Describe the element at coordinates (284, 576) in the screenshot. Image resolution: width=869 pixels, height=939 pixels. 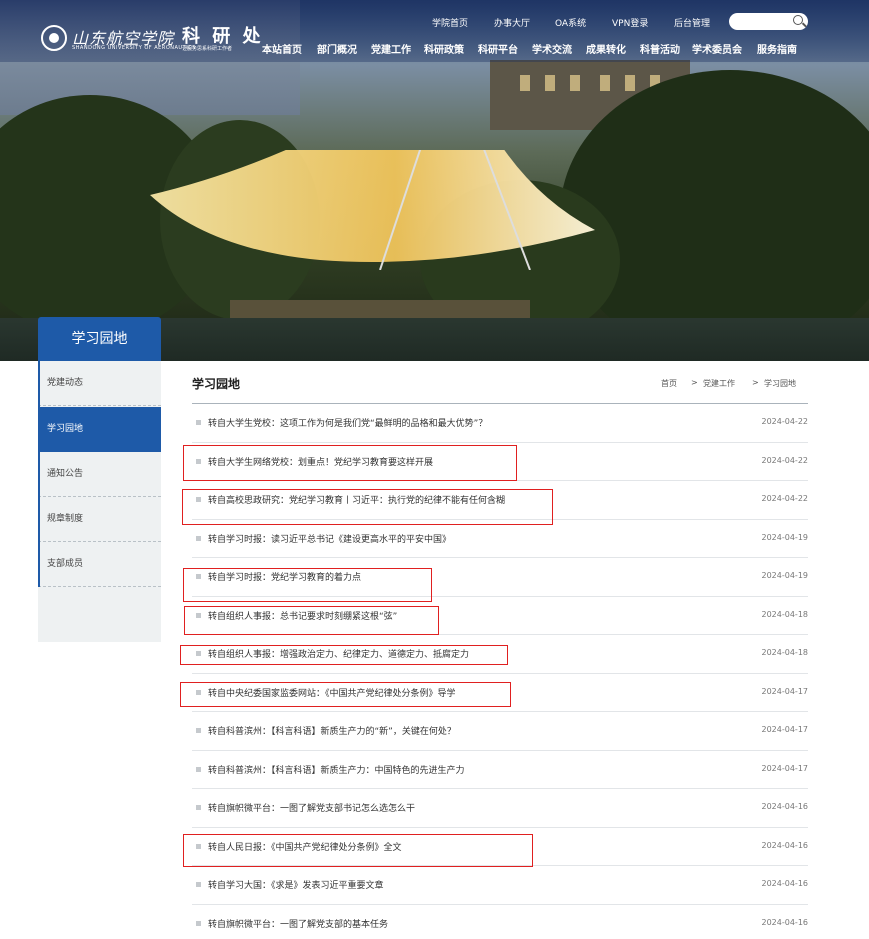
I see `article-title: 转自学习时报：党纪学习教育的着力点` at that location.